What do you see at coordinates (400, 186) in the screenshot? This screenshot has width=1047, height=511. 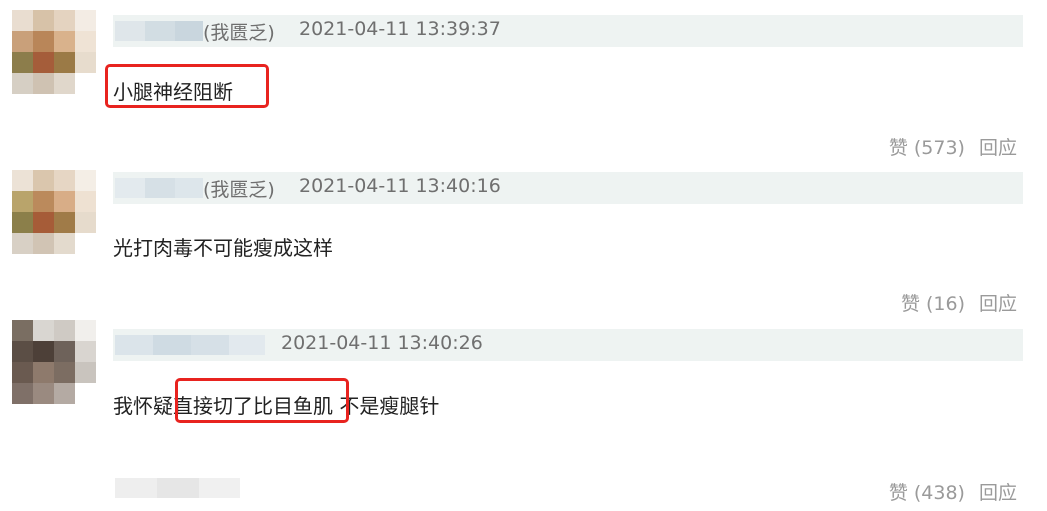 I see `timestamp: 2021-04-11 13:40:16` at bounding box center [400, 186].